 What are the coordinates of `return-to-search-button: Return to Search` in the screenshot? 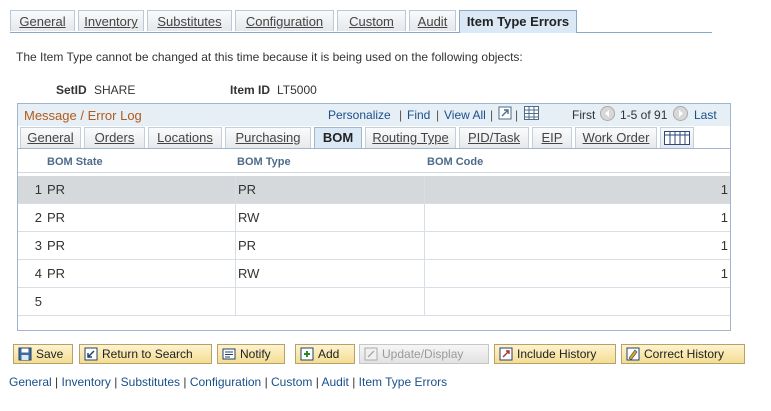 It's located at (145, 354).